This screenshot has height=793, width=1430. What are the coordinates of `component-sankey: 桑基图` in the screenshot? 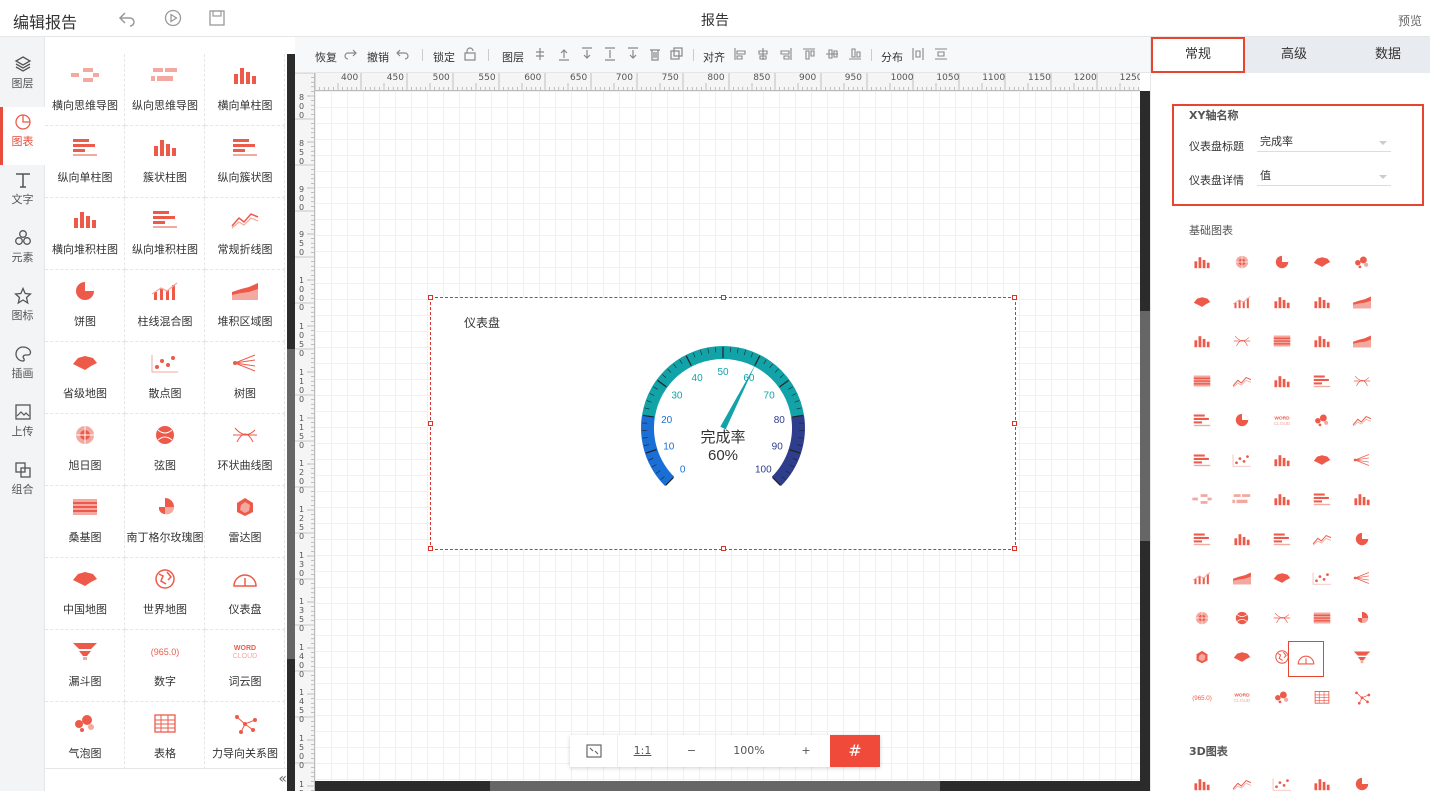 It's located at (85, 522).